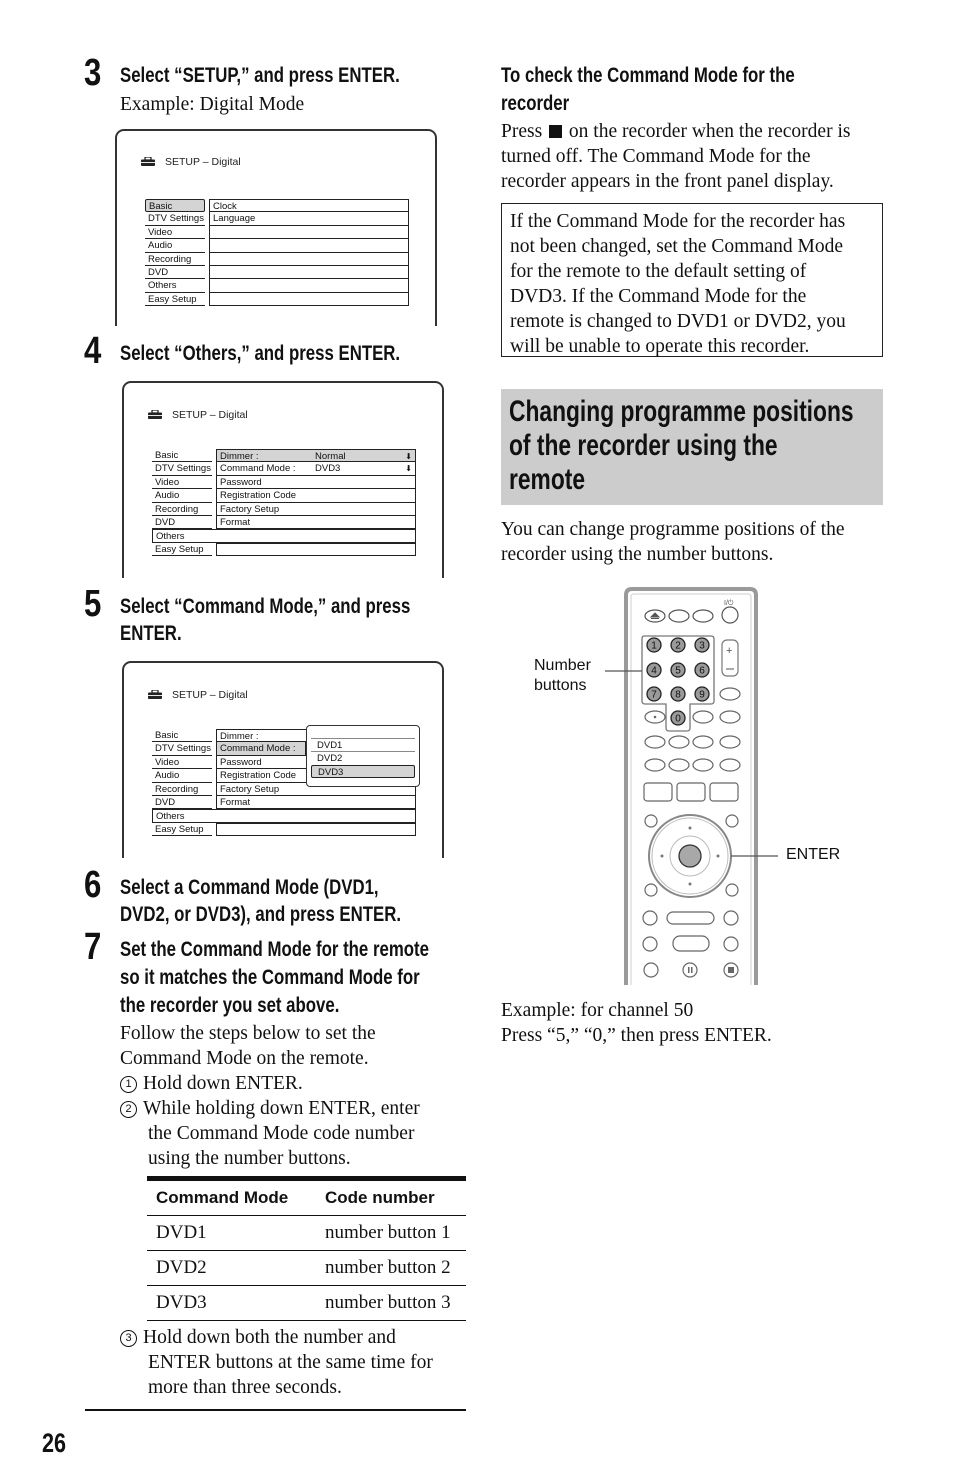 This screenshot has width=954, height=1483. I want to click on screen-title: SETUP – Digital, so click(210, 695).